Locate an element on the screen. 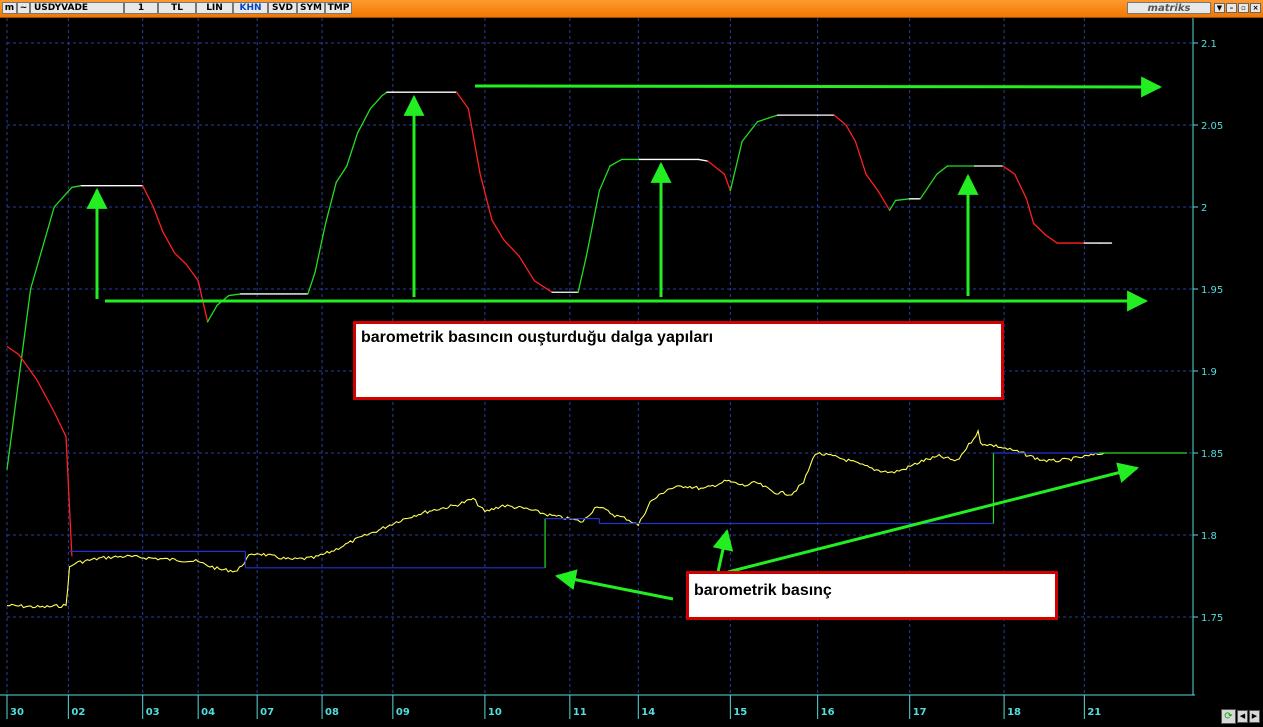 This screenshot has height=727, width=1263. line-style-icon: ~ is located at coordinates (23, 8).